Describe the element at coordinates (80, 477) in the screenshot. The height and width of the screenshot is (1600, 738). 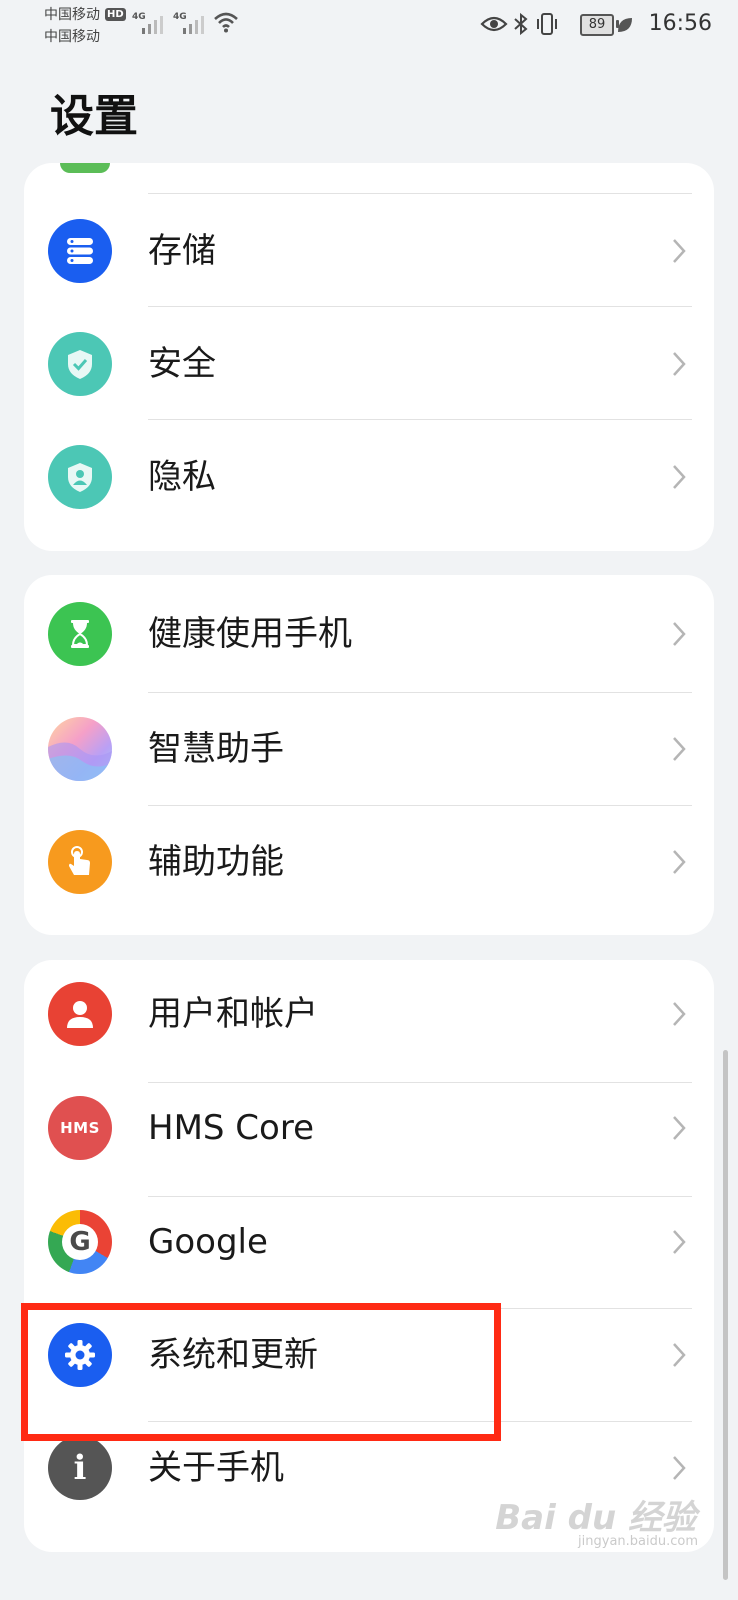
I see `privacy-shield-icon` at that location.